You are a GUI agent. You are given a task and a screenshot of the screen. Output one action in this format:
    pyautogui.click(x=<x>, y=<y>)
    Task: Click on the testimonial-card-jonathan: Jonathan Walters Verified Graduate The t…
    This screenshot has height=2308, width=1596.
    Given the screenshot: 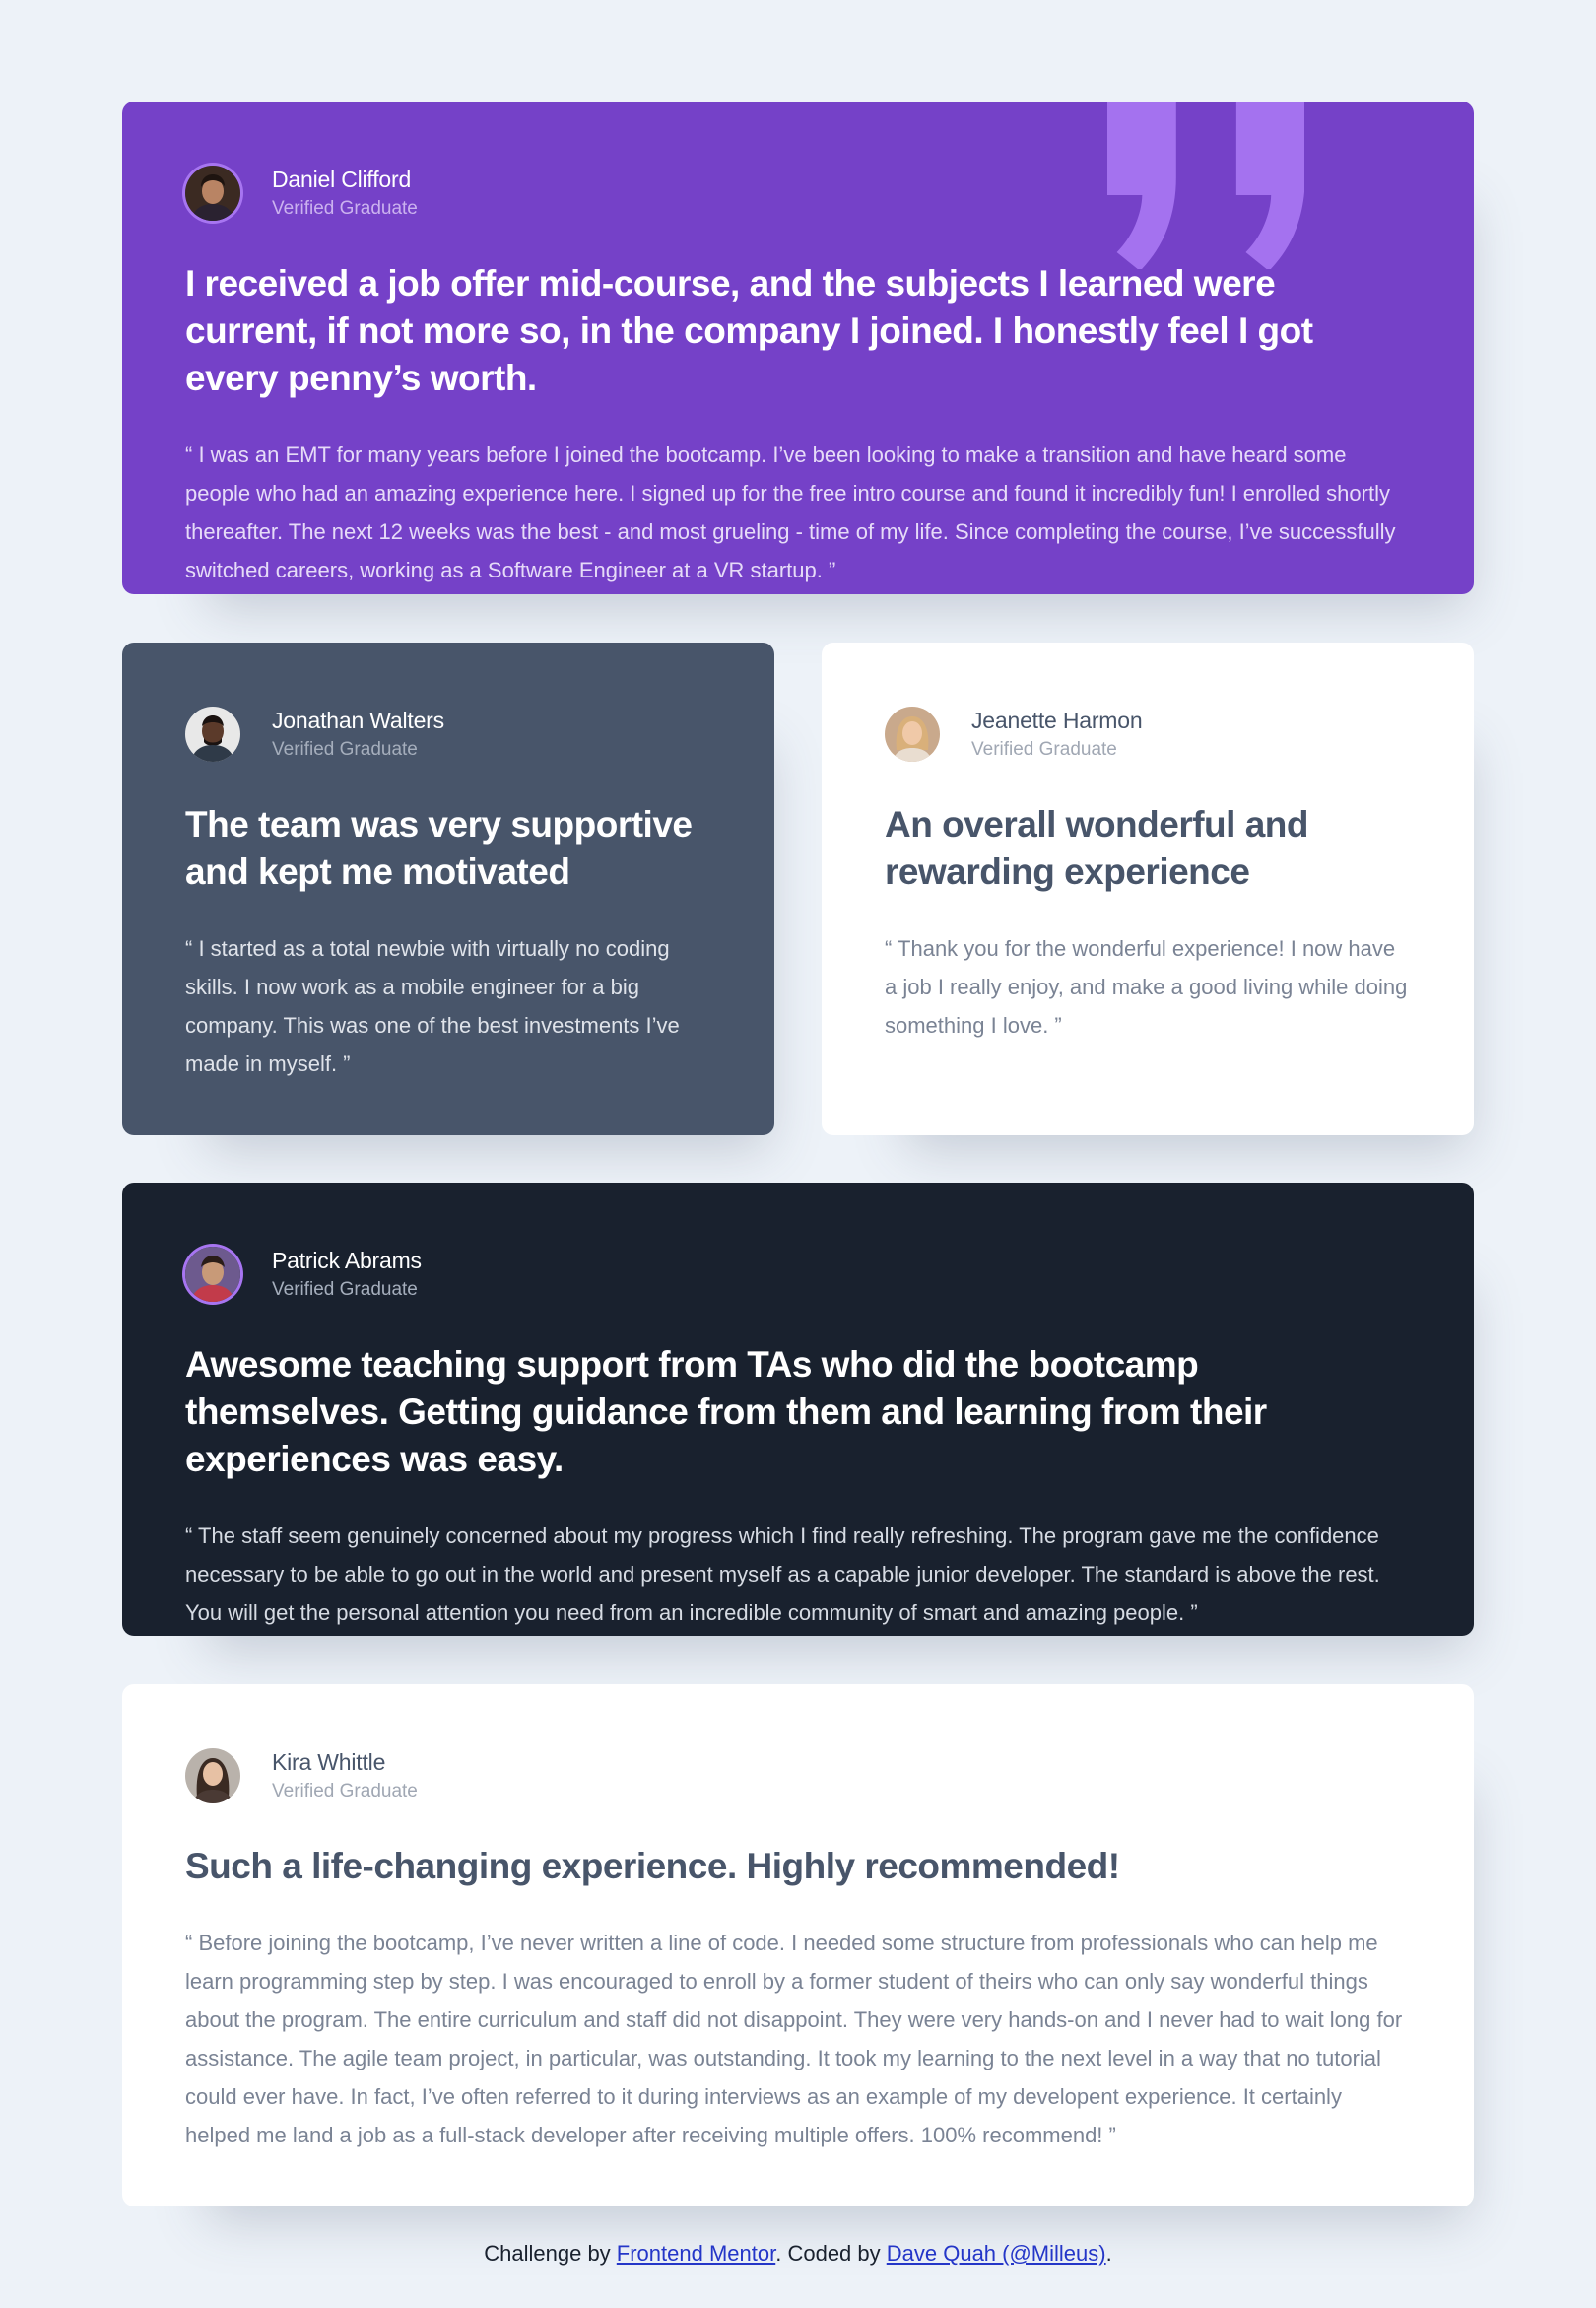 What is the action you would take?
    pyautogui.click(x=448, y=889)
    